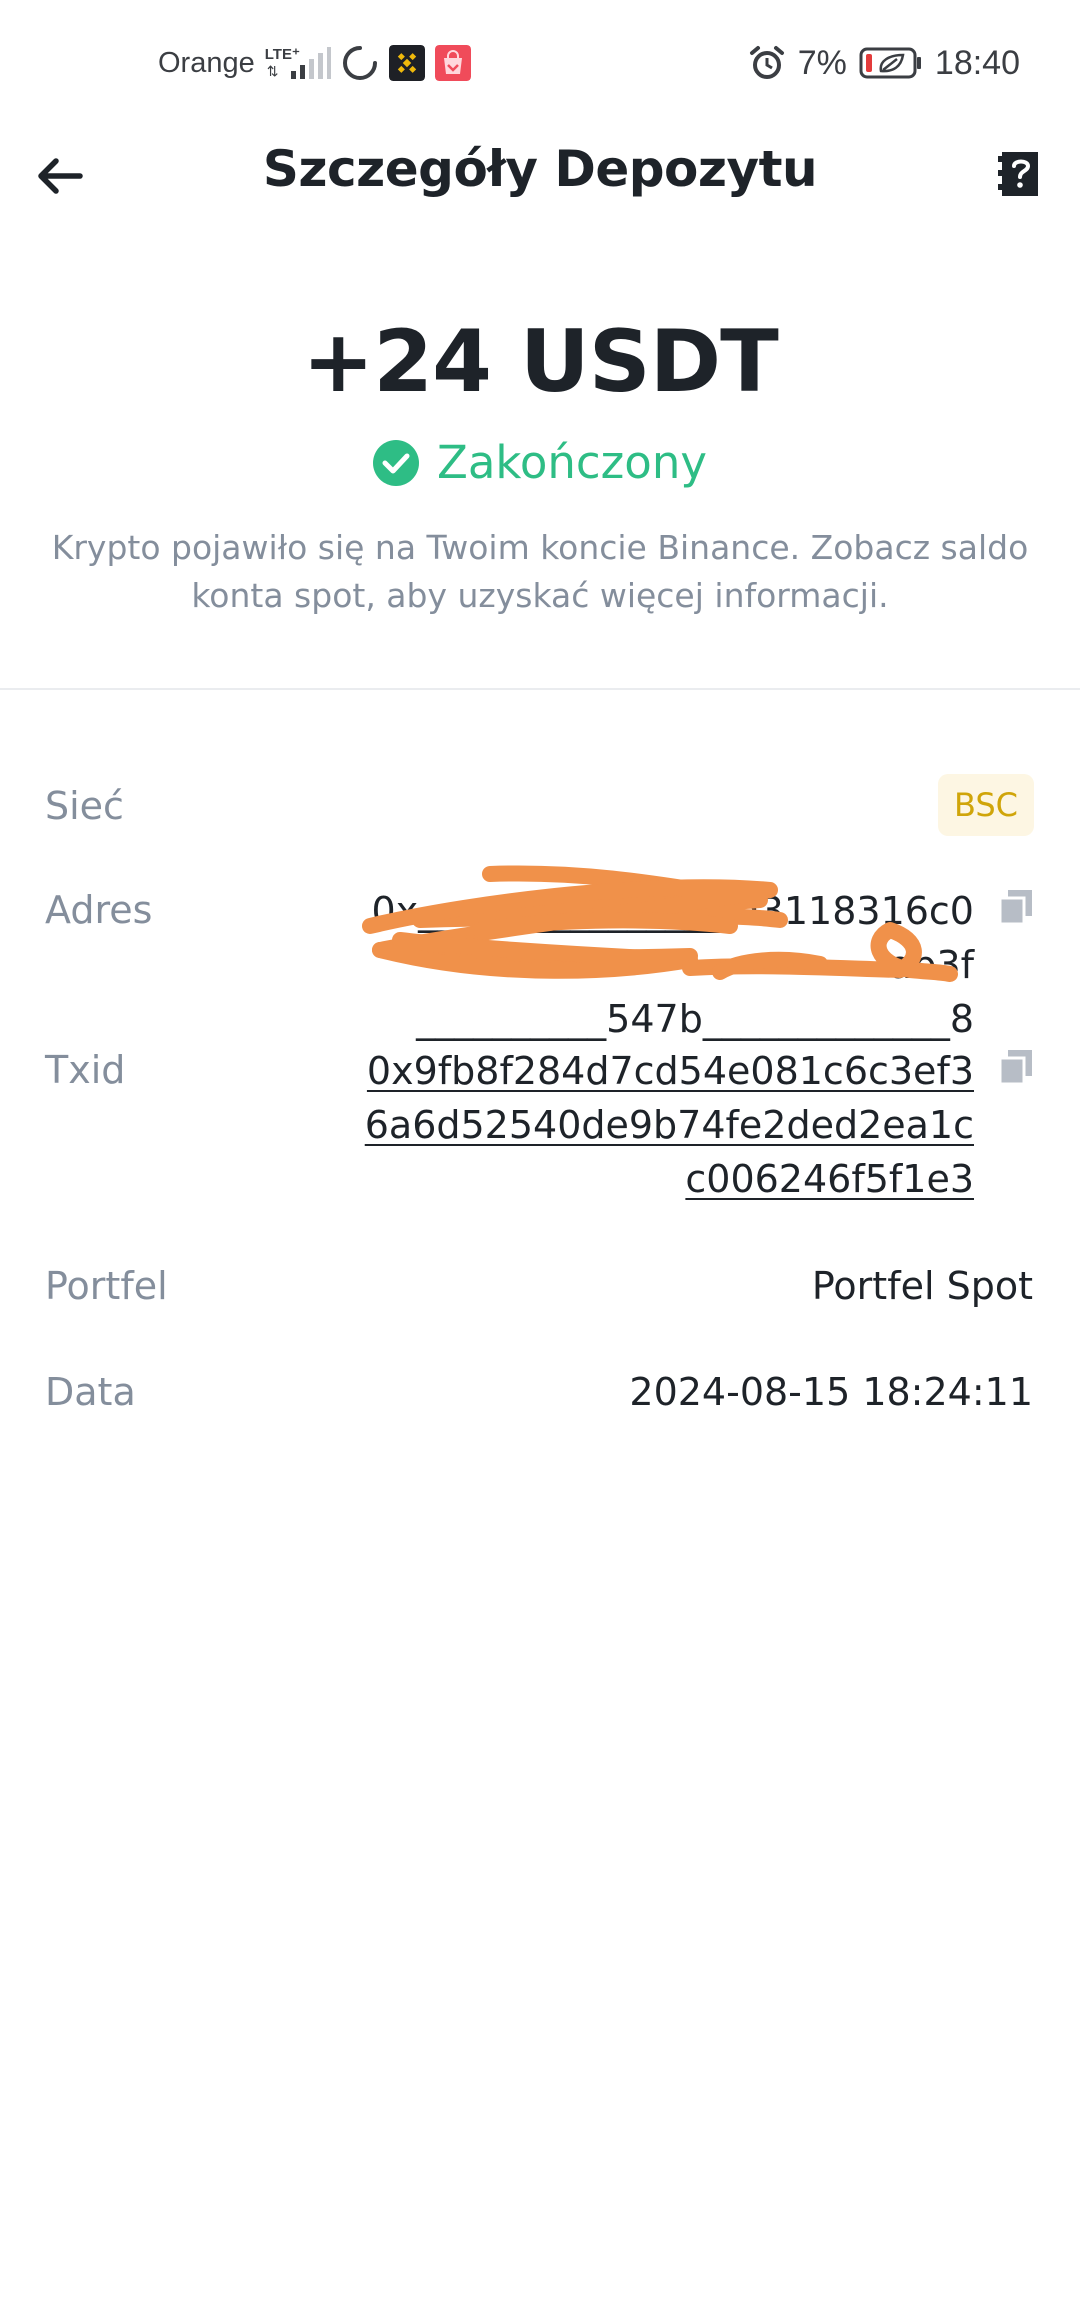 Image resolution: width=1080 pixels, height=2310 pixels. What do you see at coordinates (359, 63) in the screenshot?
I see `loading-circle-icon` at bounding box center [359, 63].